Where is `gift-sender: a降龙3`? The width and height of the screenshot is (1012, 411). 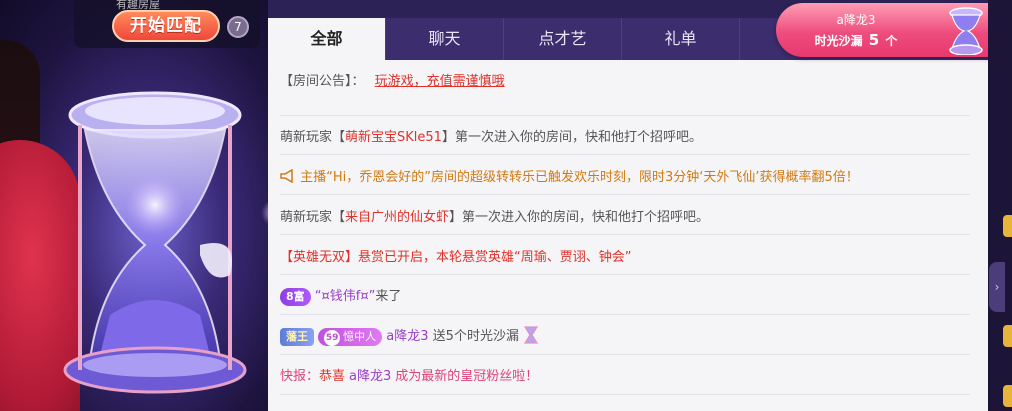 gift-sender: a降龙3 is located at coordinates (856, 20).